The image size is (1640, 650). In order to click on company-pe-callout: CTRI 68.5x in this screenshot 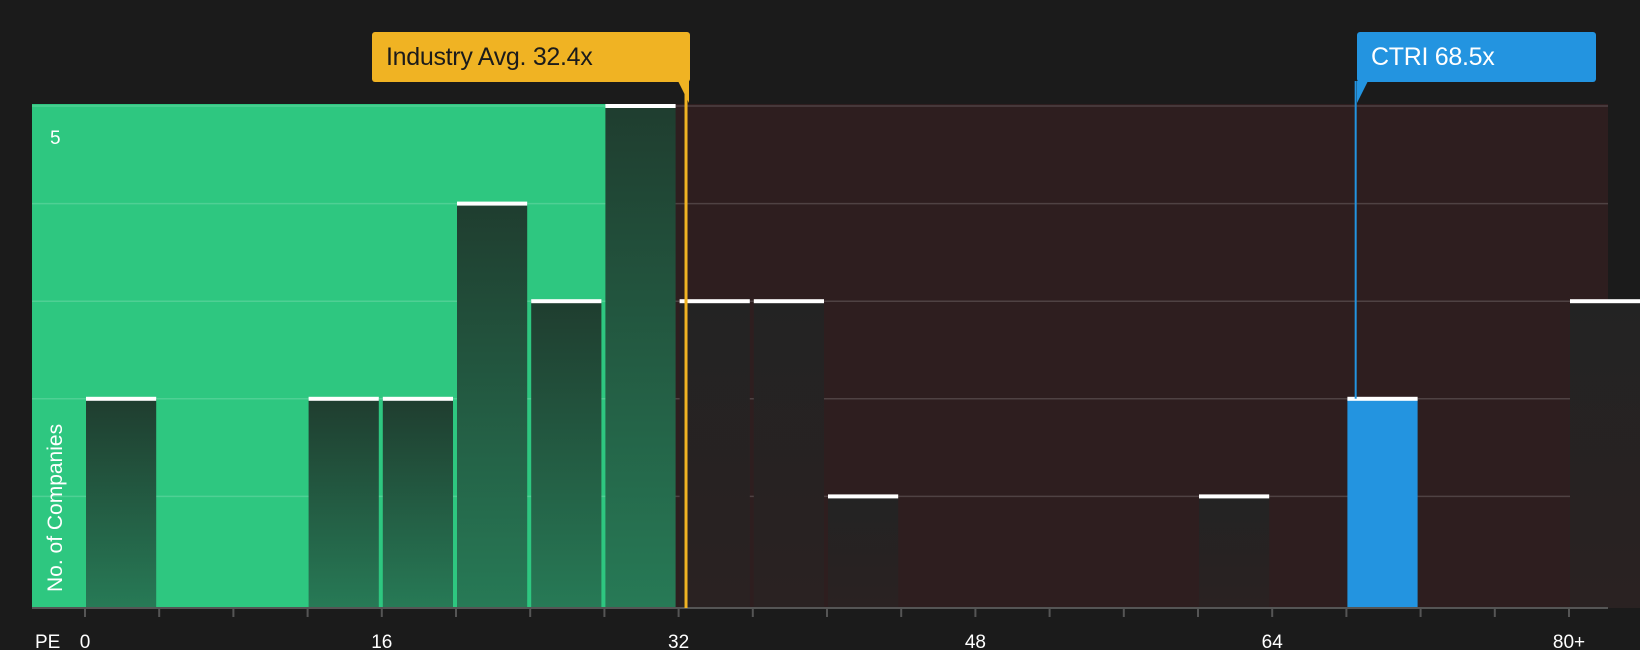, I will do `click(1476, 57)`.